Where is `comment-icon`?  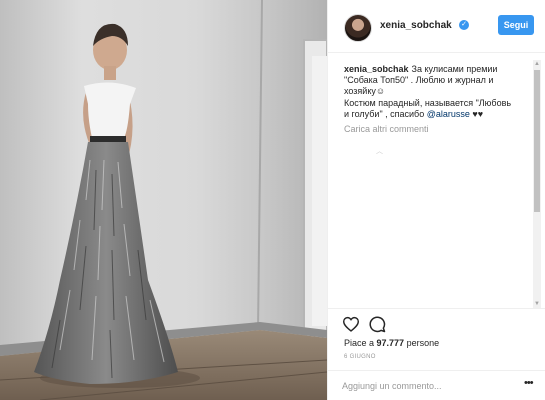
comment-icon is located at coordinates (377, 324).